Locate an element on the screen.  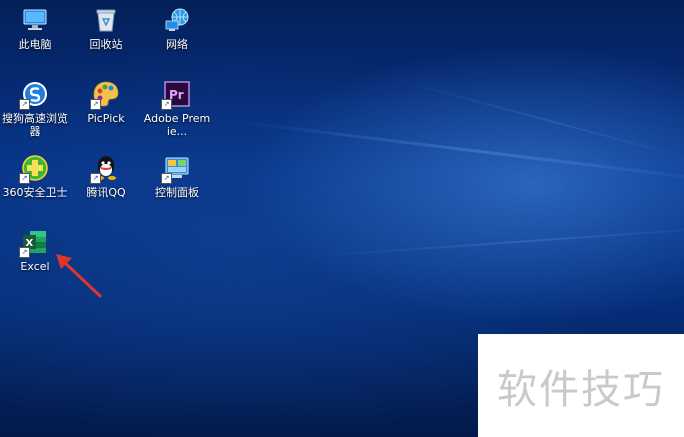
desktop-icon-sogou-browser: ↗ 搜狗高速浏览器 is located at coordinates (35, 109).